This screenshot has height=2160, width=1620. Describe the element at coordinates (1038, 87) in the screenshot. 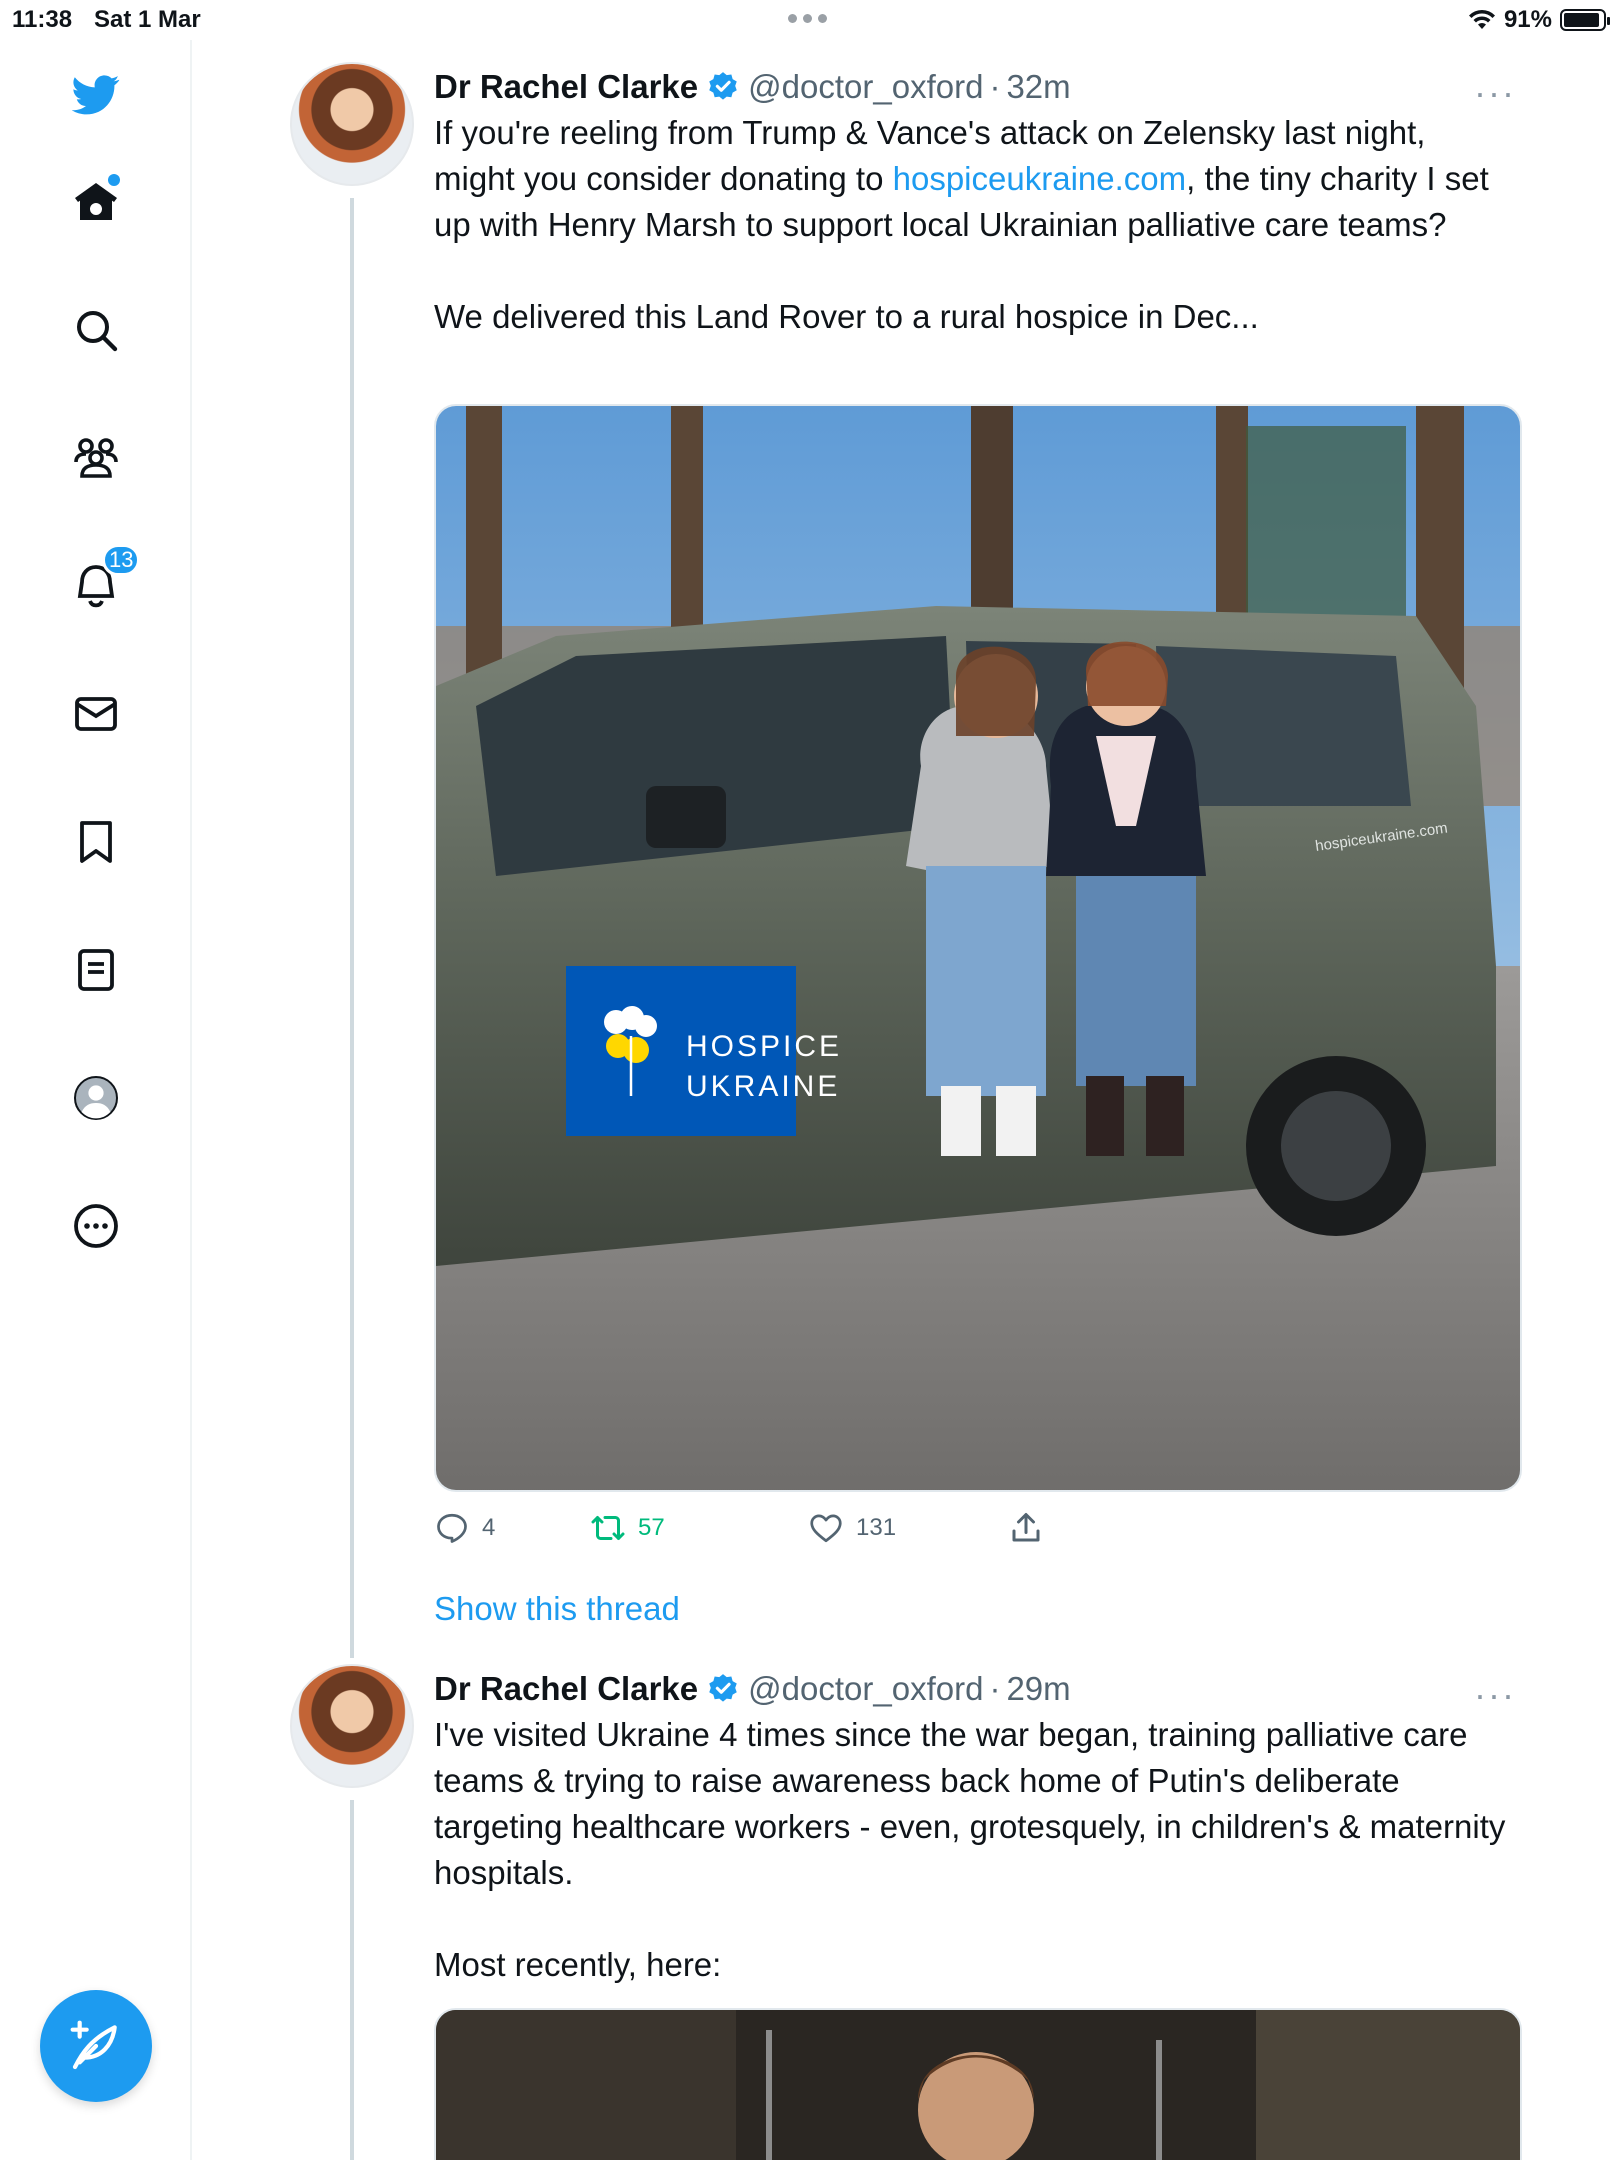

I see `tweet-timestamp: 32m` at that location.